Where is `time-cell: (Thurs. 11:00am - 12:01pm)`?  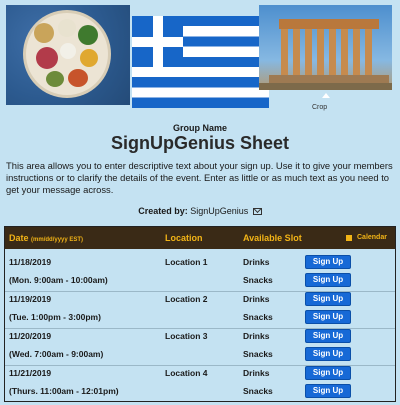
time-cell: (Thurs. 11:00am - 12:01pm) is located at coordinates (64, 391).